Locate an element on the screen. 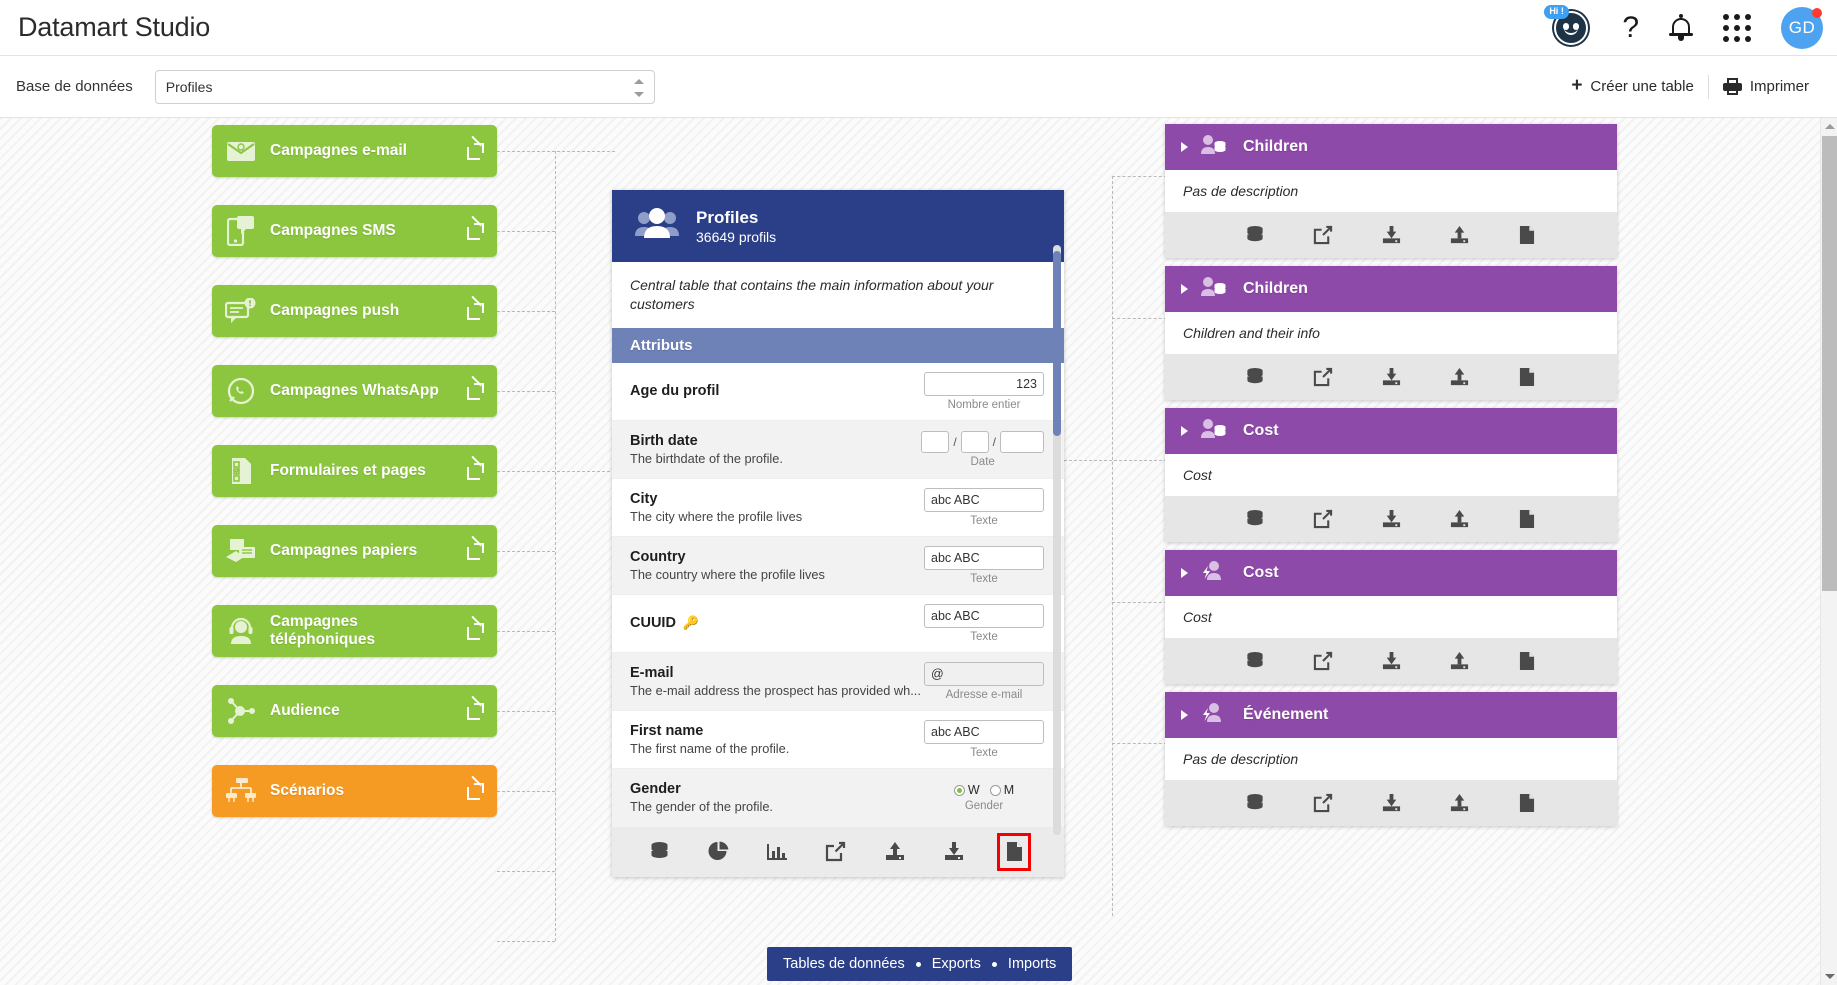 This screenshot has width=1837, height=985. sidebar-item-campagnes-telephoniques: Campagnes téléphoniques is located at coordinates (354, 631).